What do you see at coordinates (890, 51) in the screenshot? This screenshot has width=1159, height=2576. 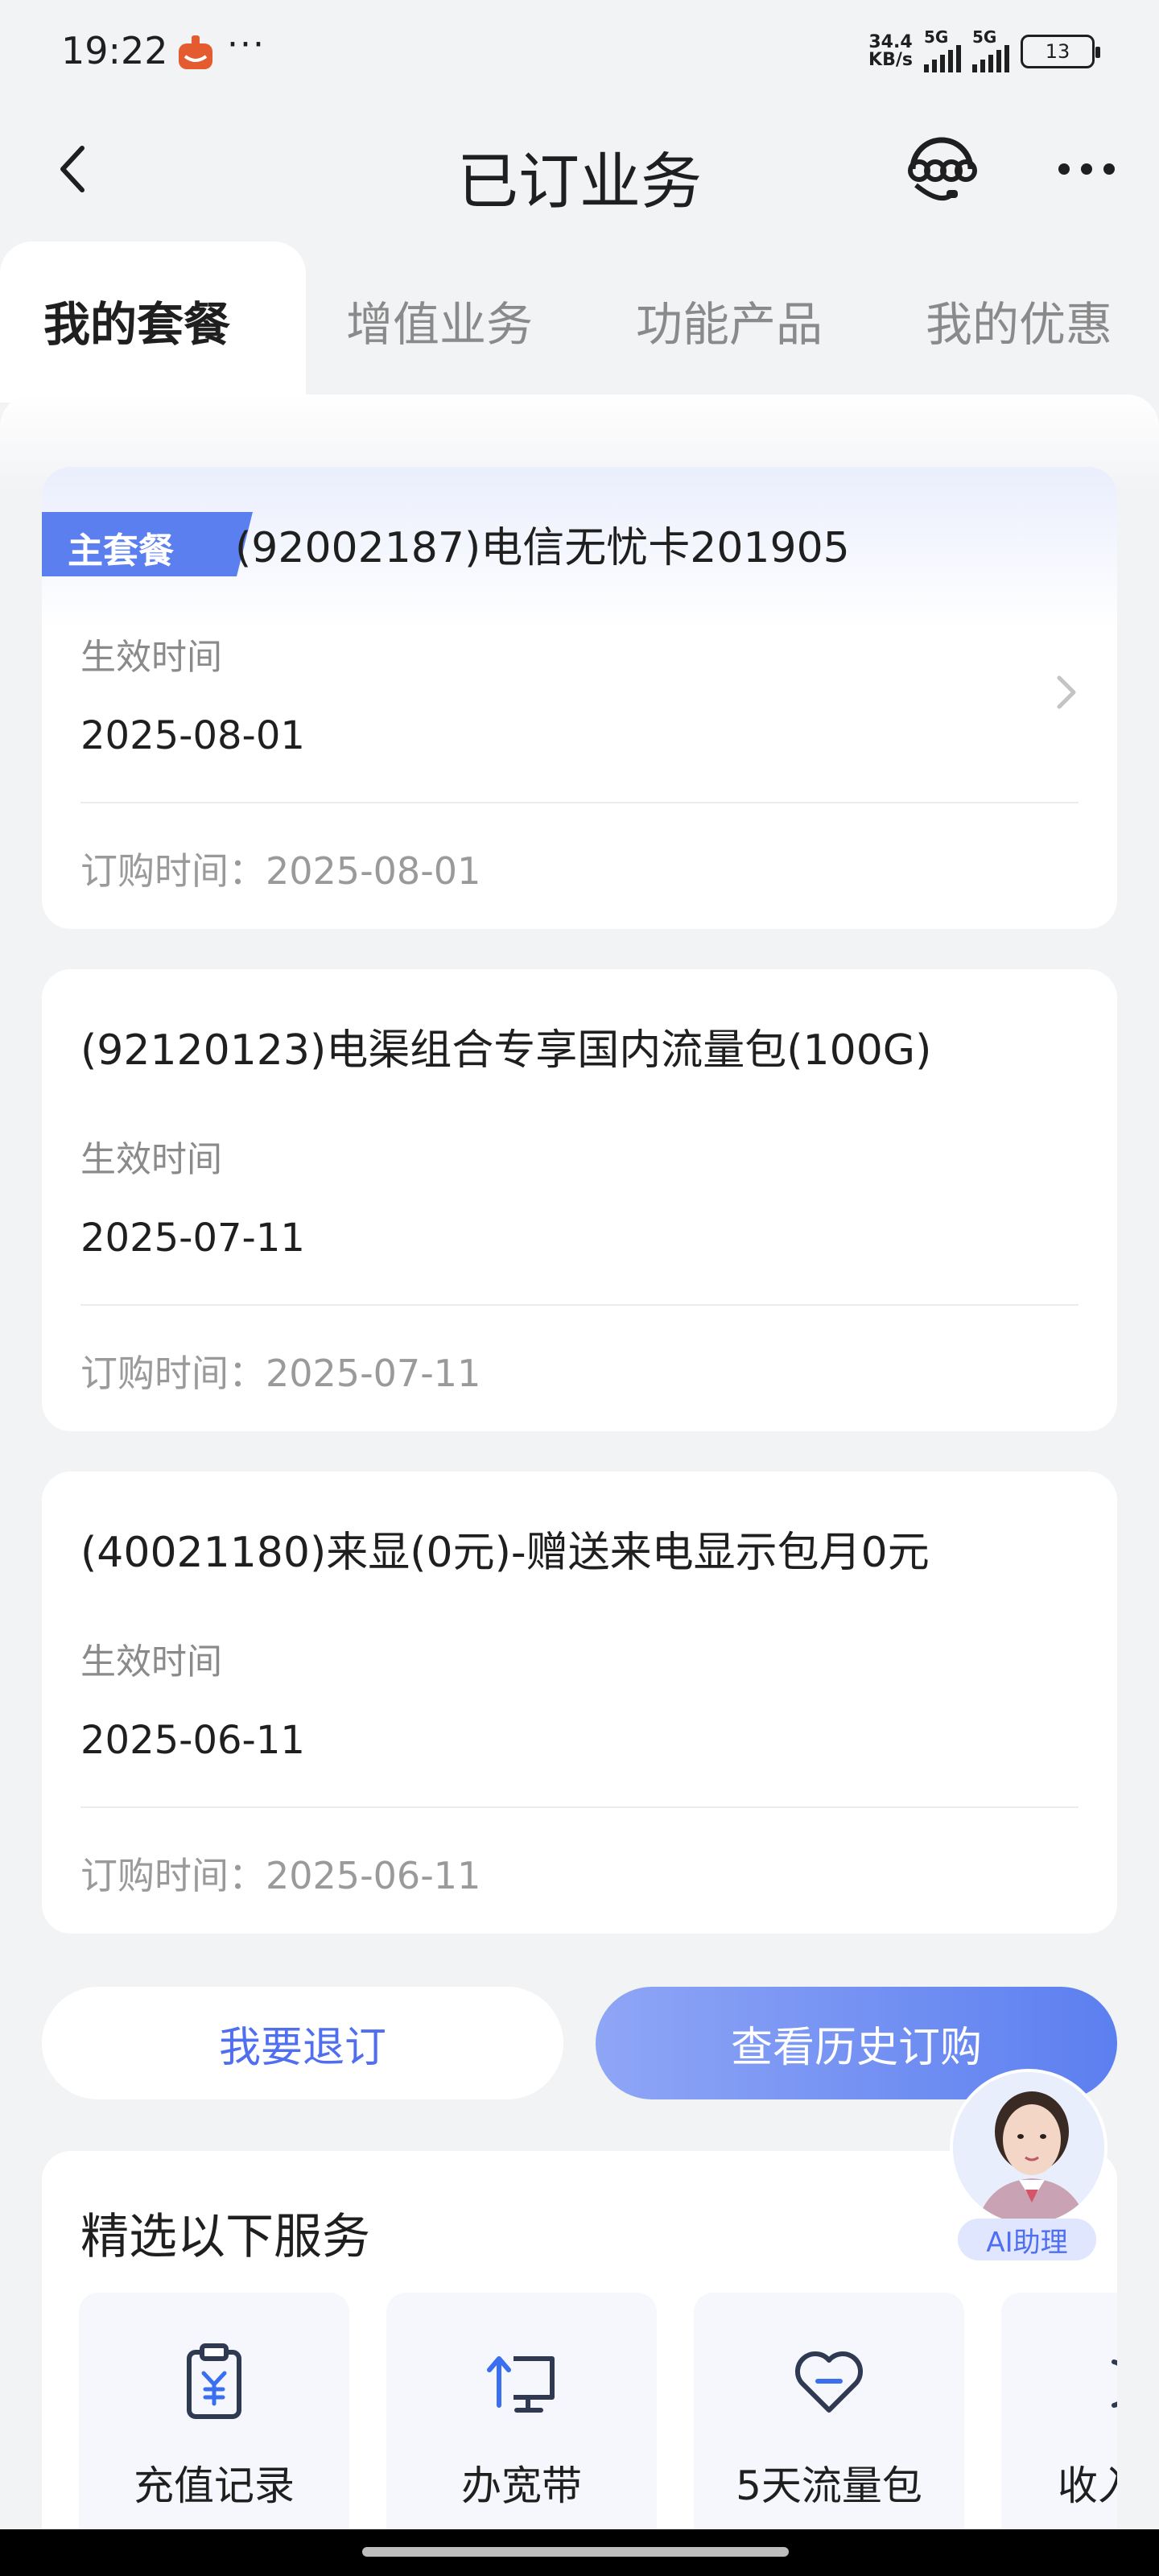 I see `network-speed: 34.4 KB/s` at bounding box center [890, 51].